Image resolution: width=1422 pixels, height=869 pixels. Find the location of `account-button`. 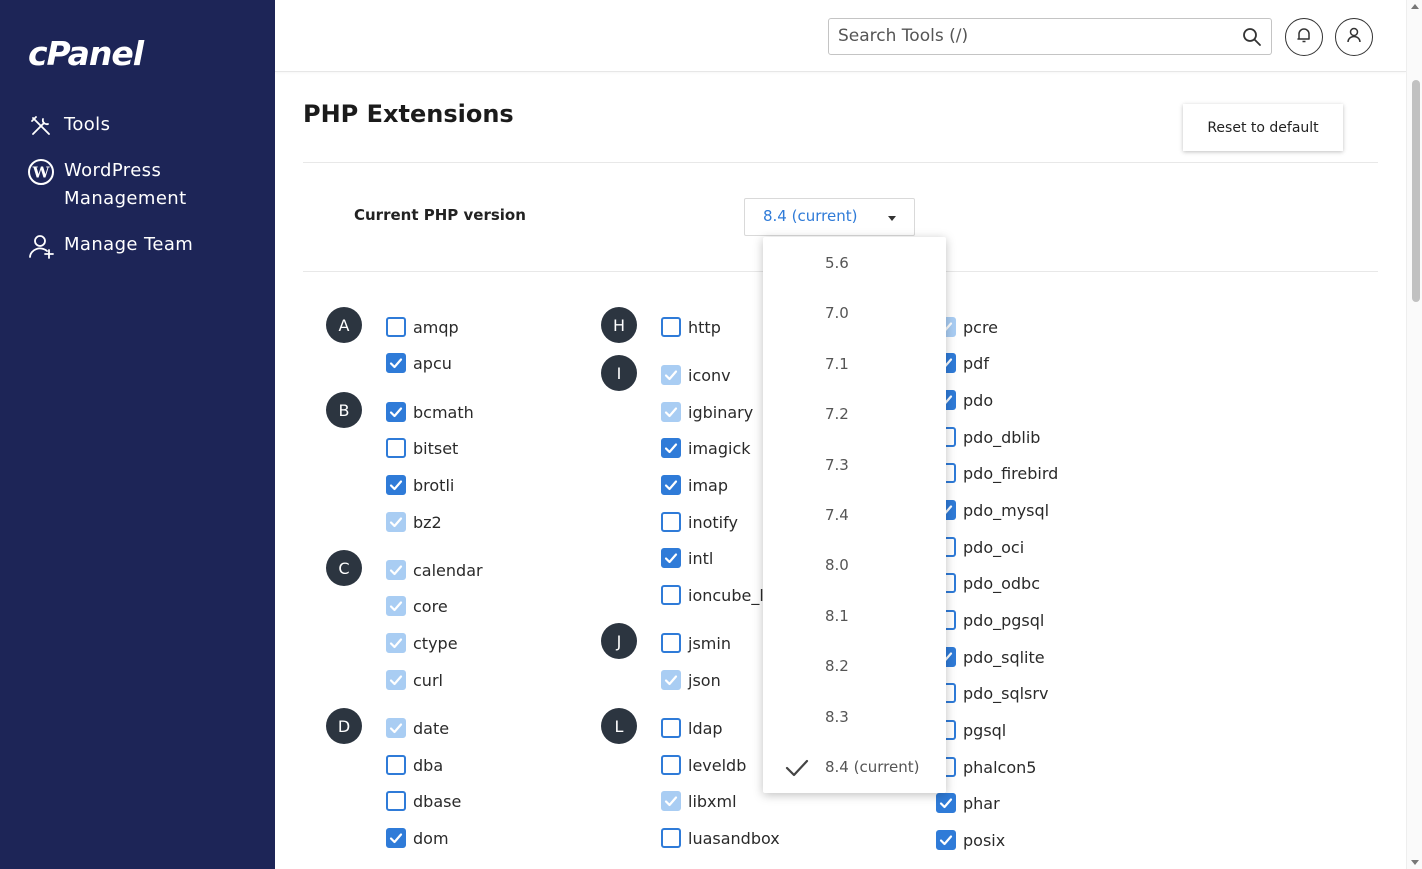

account-button is located at coordinates (1354, 37).